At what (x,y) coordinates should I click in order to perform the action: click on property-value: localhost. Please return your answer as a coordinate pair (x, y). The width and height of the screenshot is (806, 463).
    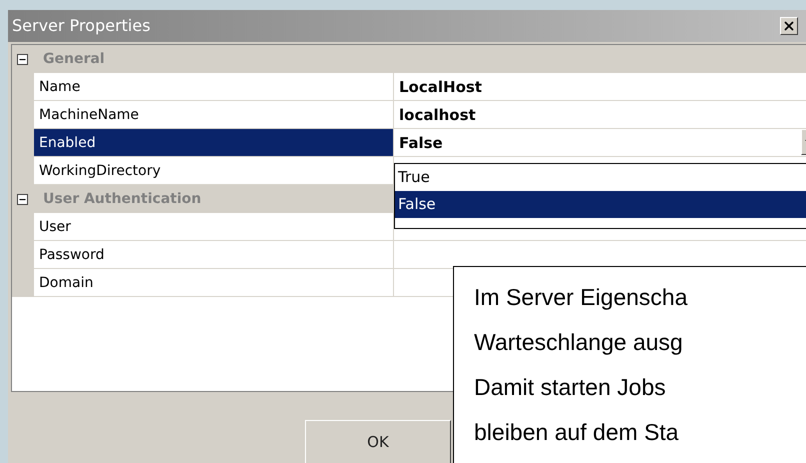
    Looking at the image, I should click on (435, 114).